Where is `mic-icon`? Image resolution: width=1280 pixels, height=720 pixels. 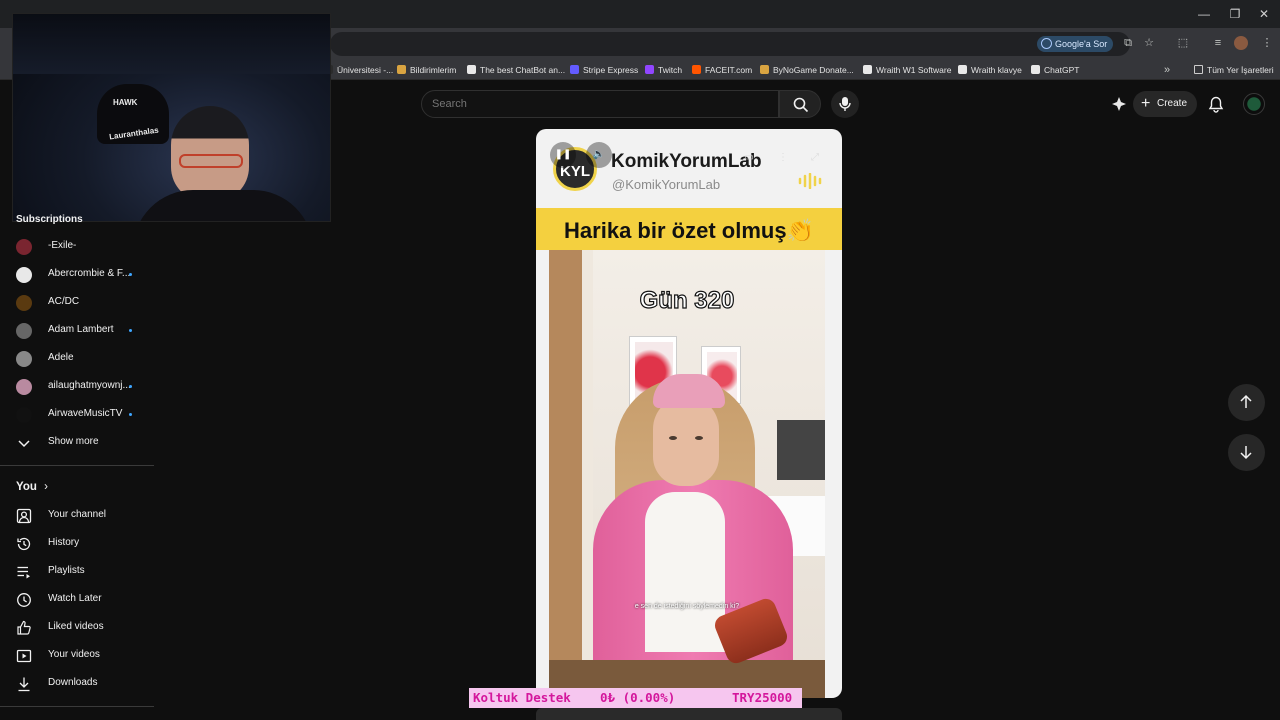 mic-icon is located at coordinates (845, 104).